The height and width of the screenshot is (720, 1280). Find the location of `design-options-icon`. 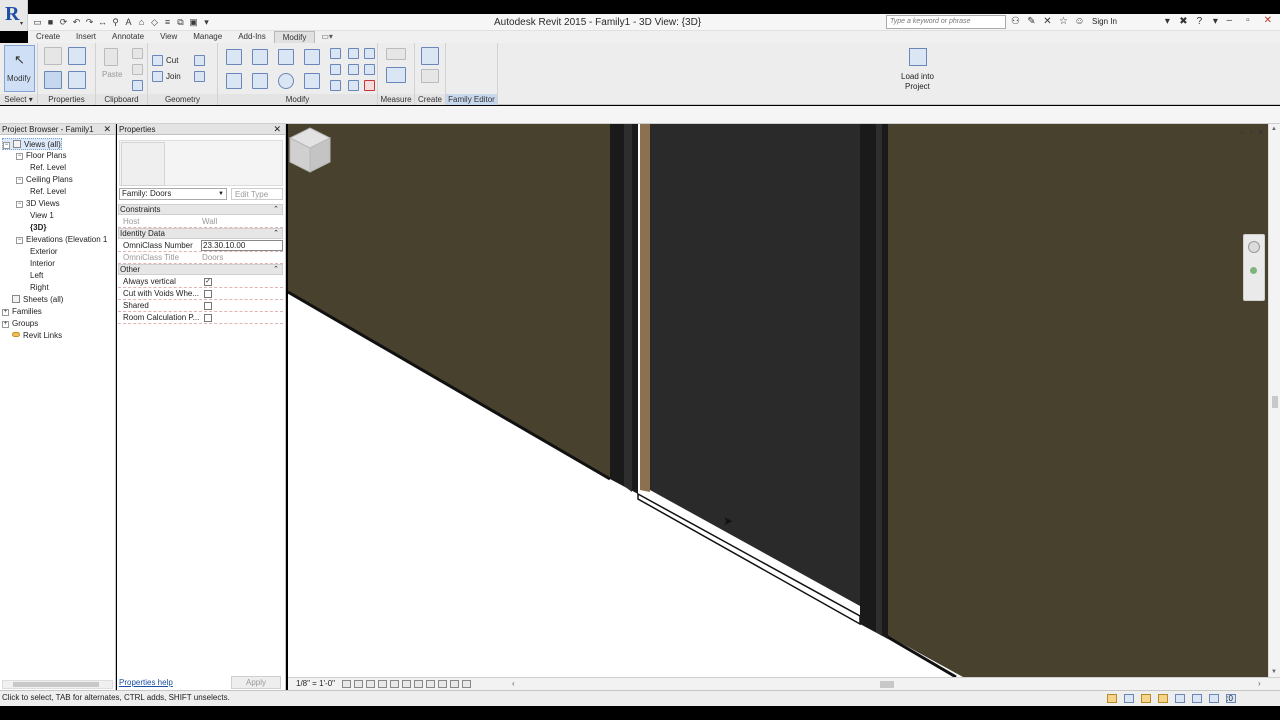

design-options-icon is located at coordinates (1129, 698).